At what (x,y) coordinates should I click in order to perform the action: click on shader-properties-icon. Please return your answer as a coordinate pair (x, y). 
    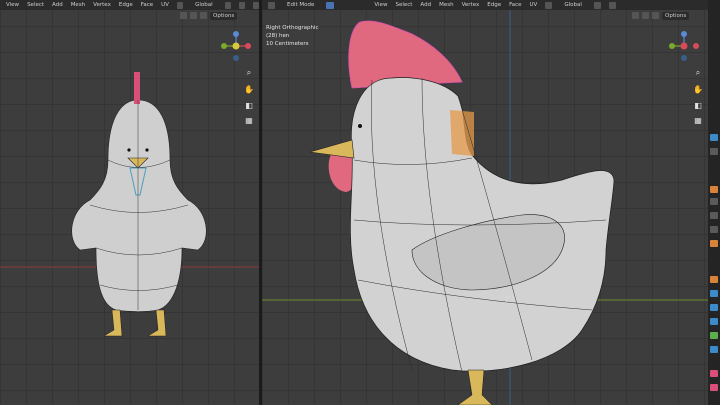
    Looking at the image, I should click on (714, 387).